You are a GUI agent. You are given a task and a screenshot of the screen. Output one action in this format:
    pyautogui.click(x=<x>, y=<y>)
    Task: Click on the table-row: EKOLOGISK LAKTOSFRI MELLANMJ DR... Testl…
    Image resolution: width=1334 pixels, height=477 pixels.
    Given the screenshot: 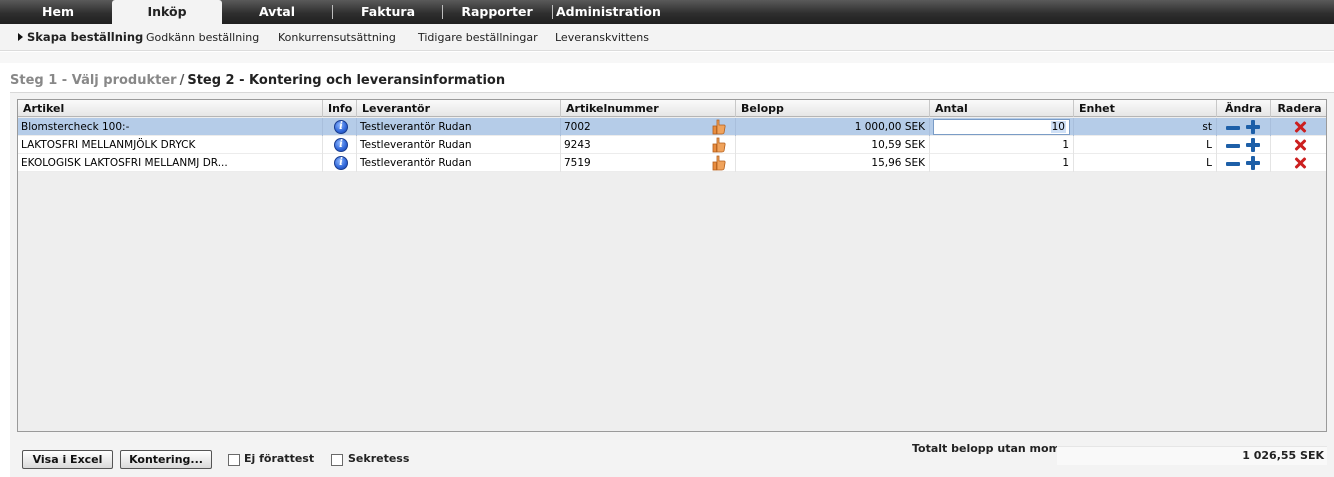 What is the action you would take?
    pyautogui.click(x=672, y=163)
    